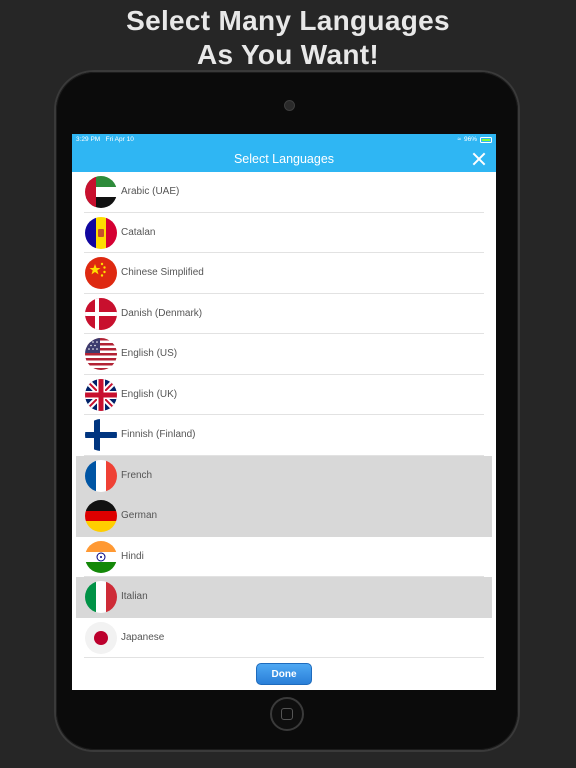  Describe the element at coordinates (284, 273) in the screenshot. I see `language-row-chinese: Chinese Simplified` at that location.